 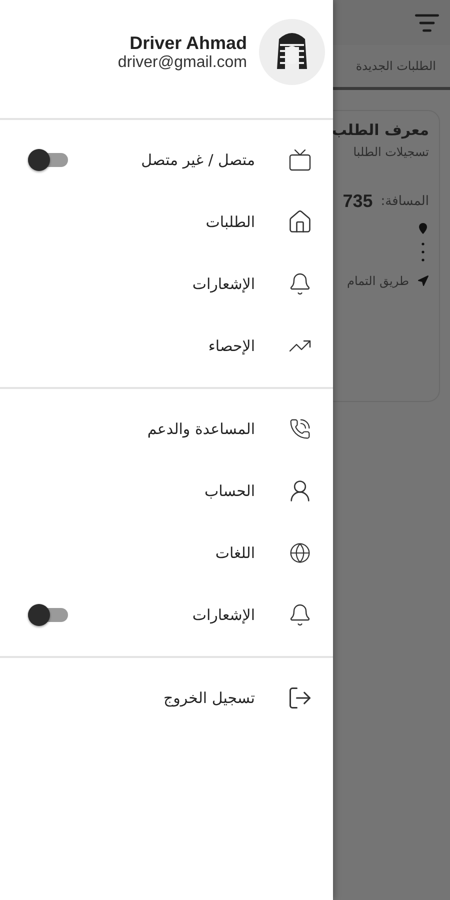 What do you see at coordinates (230, 222) in the screenshot?
I see `menu-item: الطلبات` at bounding box center [230, 222].